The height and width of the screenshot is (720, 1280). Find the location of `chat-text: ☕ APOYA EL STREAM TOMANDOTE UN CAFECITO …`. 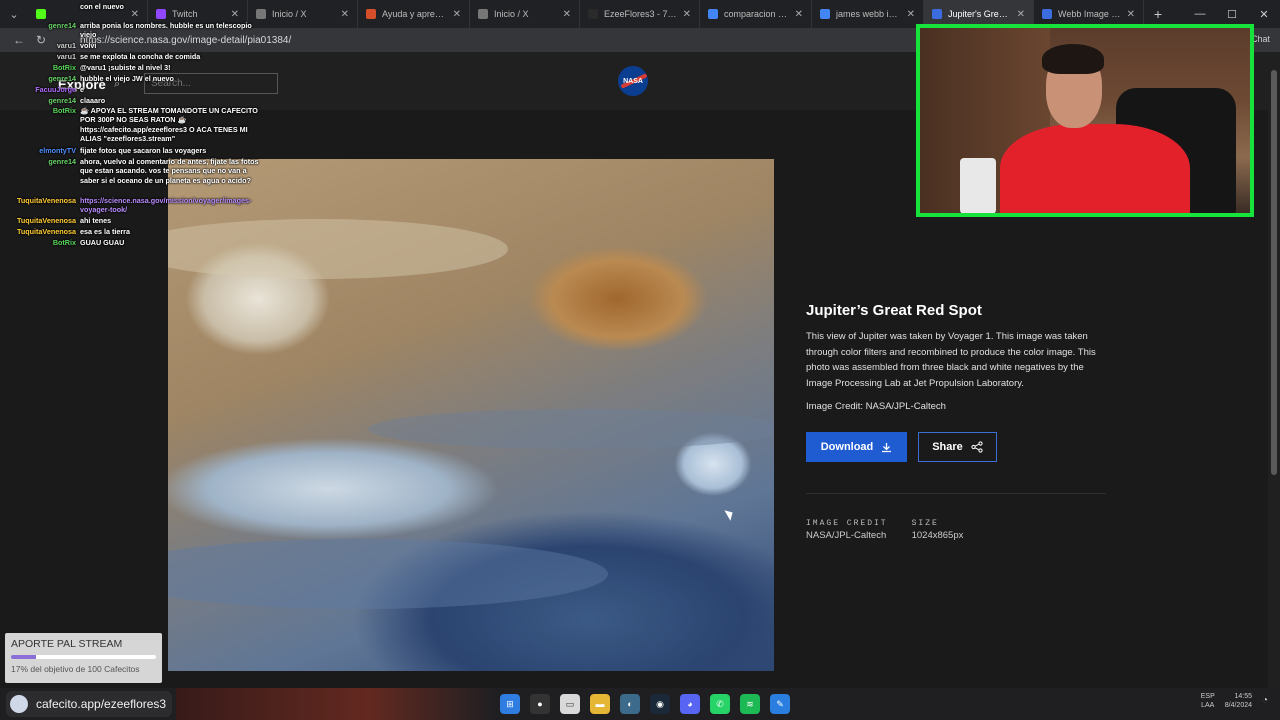

chat-text: ☕ APOYA EL STREAM TOMANDOTE UN CAFECITO … is located at coordinates (169, 125).